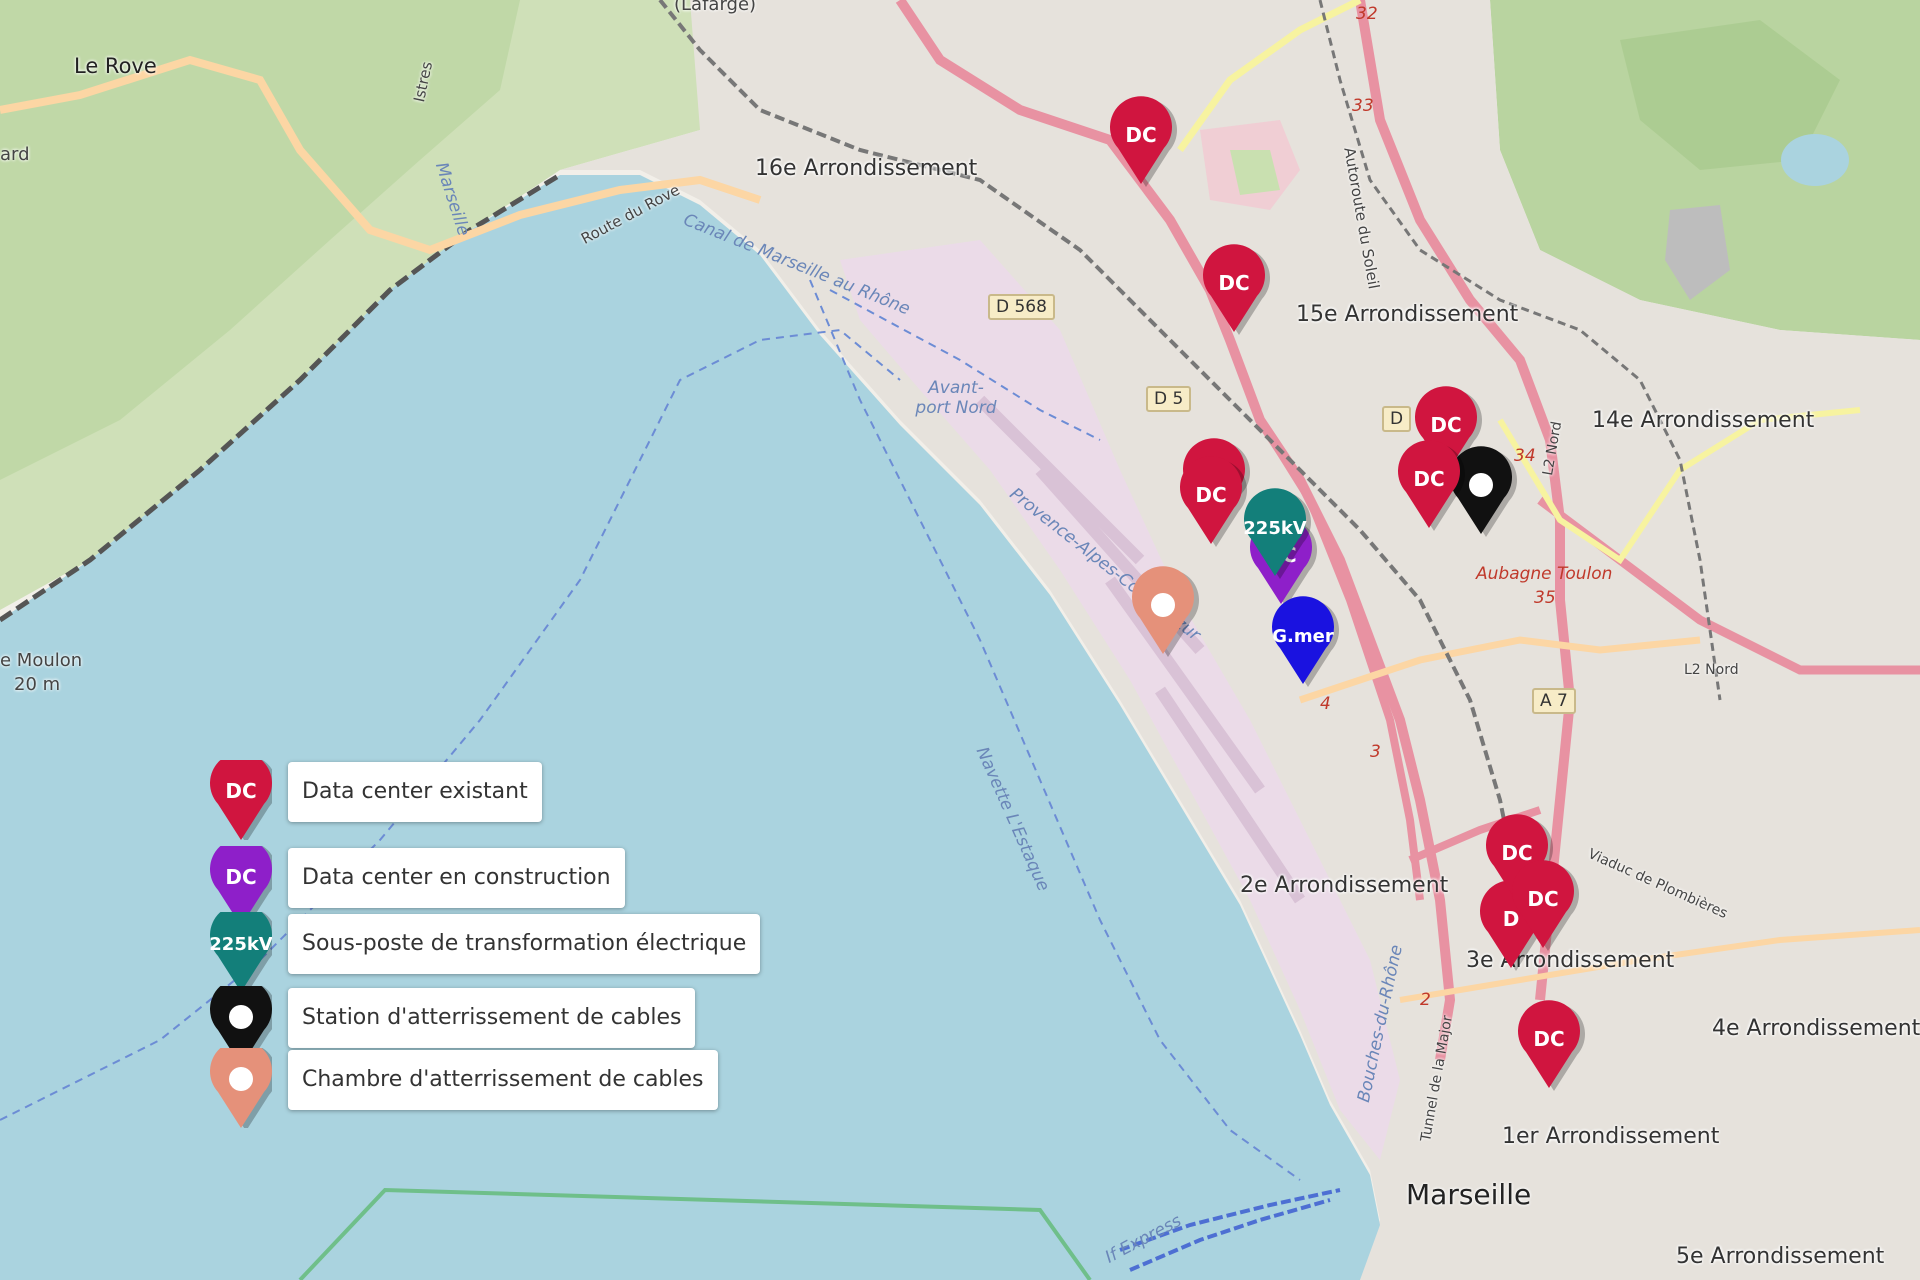  What do you see at coordinates (1545, 598) in the screenshot?
I see `road-number-35: 35` at bounding box center [1545, 598].